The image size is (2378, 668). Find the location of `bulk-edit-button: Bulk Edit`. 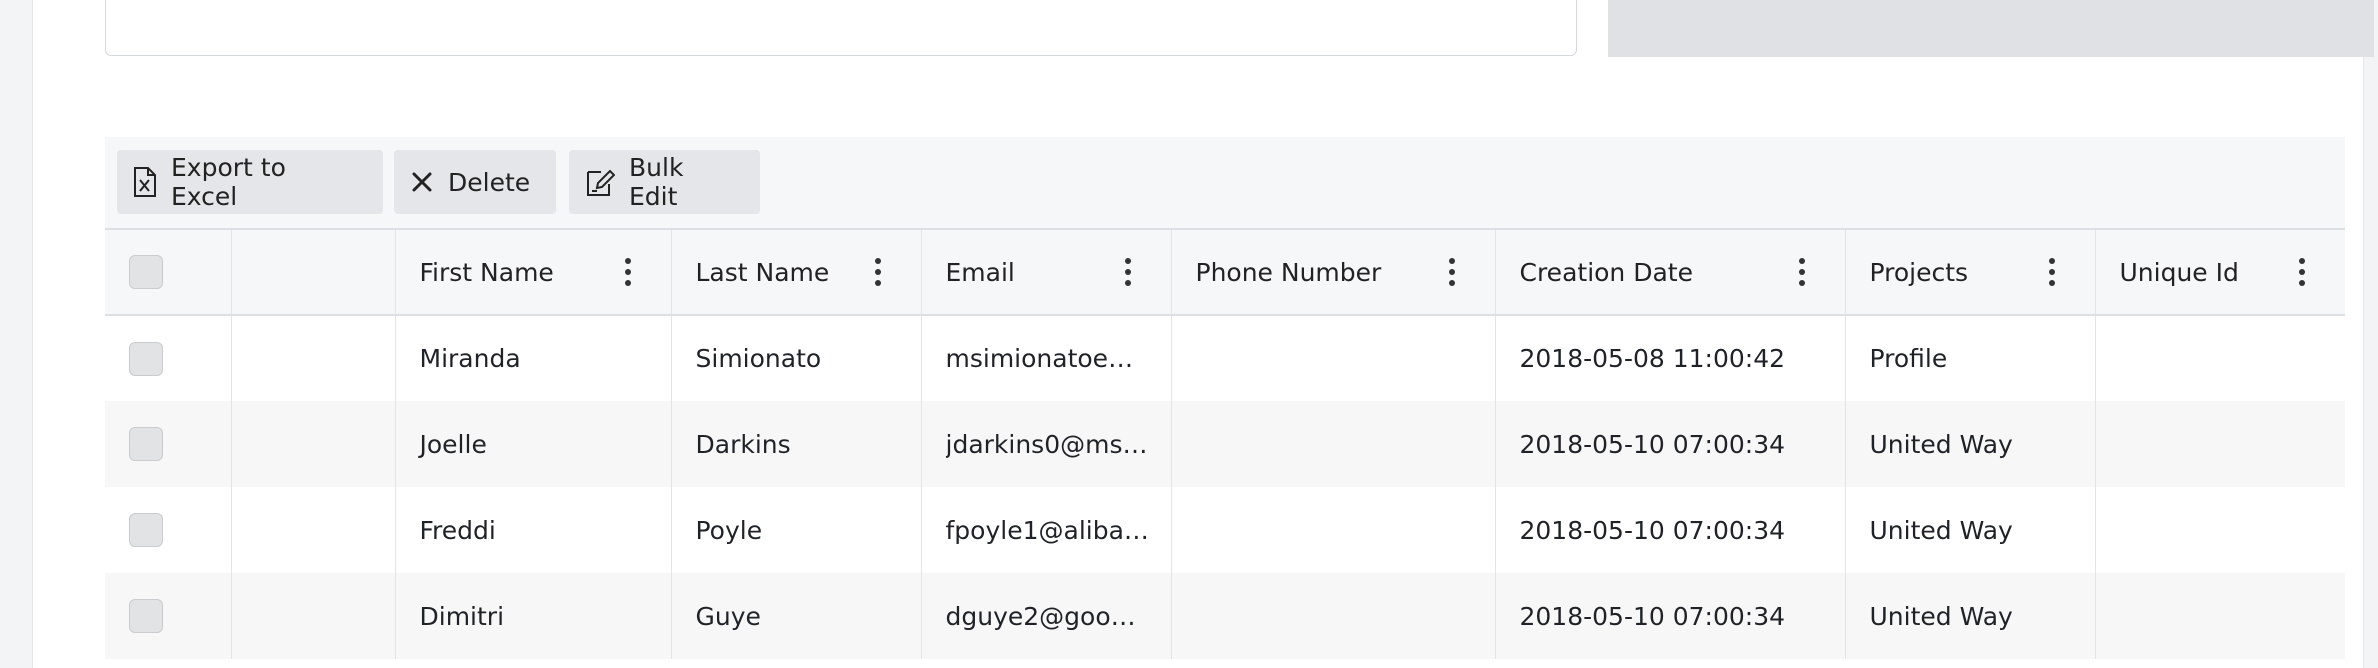

bulk-edit-button: Bulk Edit is located at coordinates (664, 182).